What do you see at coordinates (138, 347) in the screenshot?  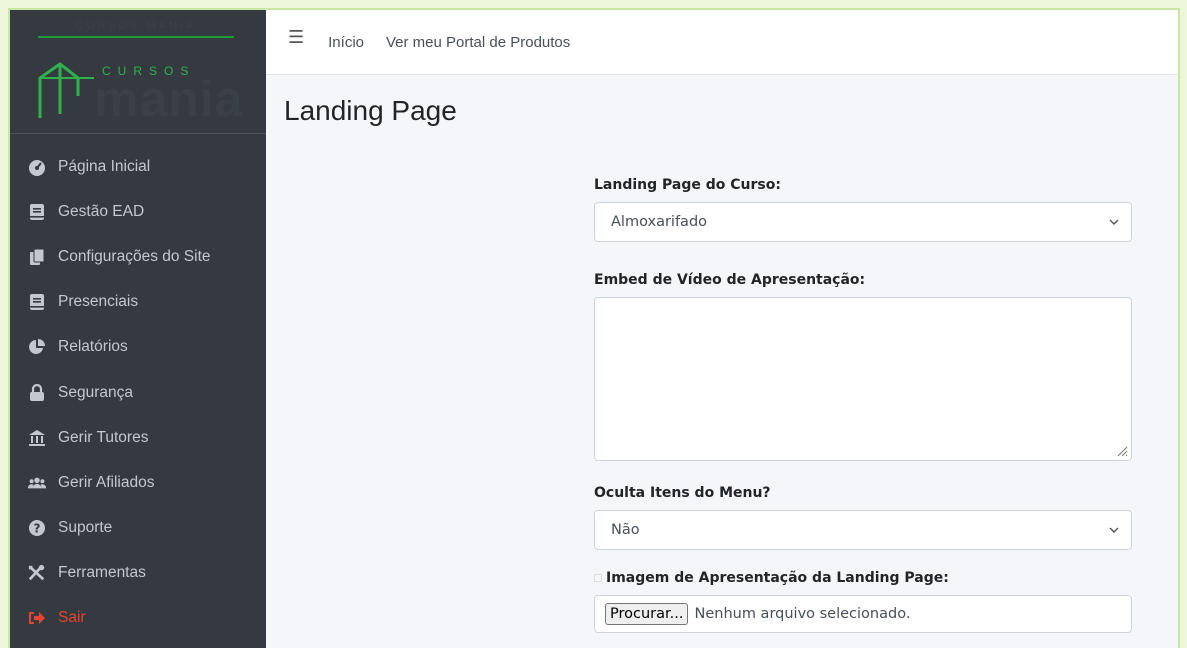 I see `sidebar-item-relatorios: Relatórios` at bounding box center [138, 347].